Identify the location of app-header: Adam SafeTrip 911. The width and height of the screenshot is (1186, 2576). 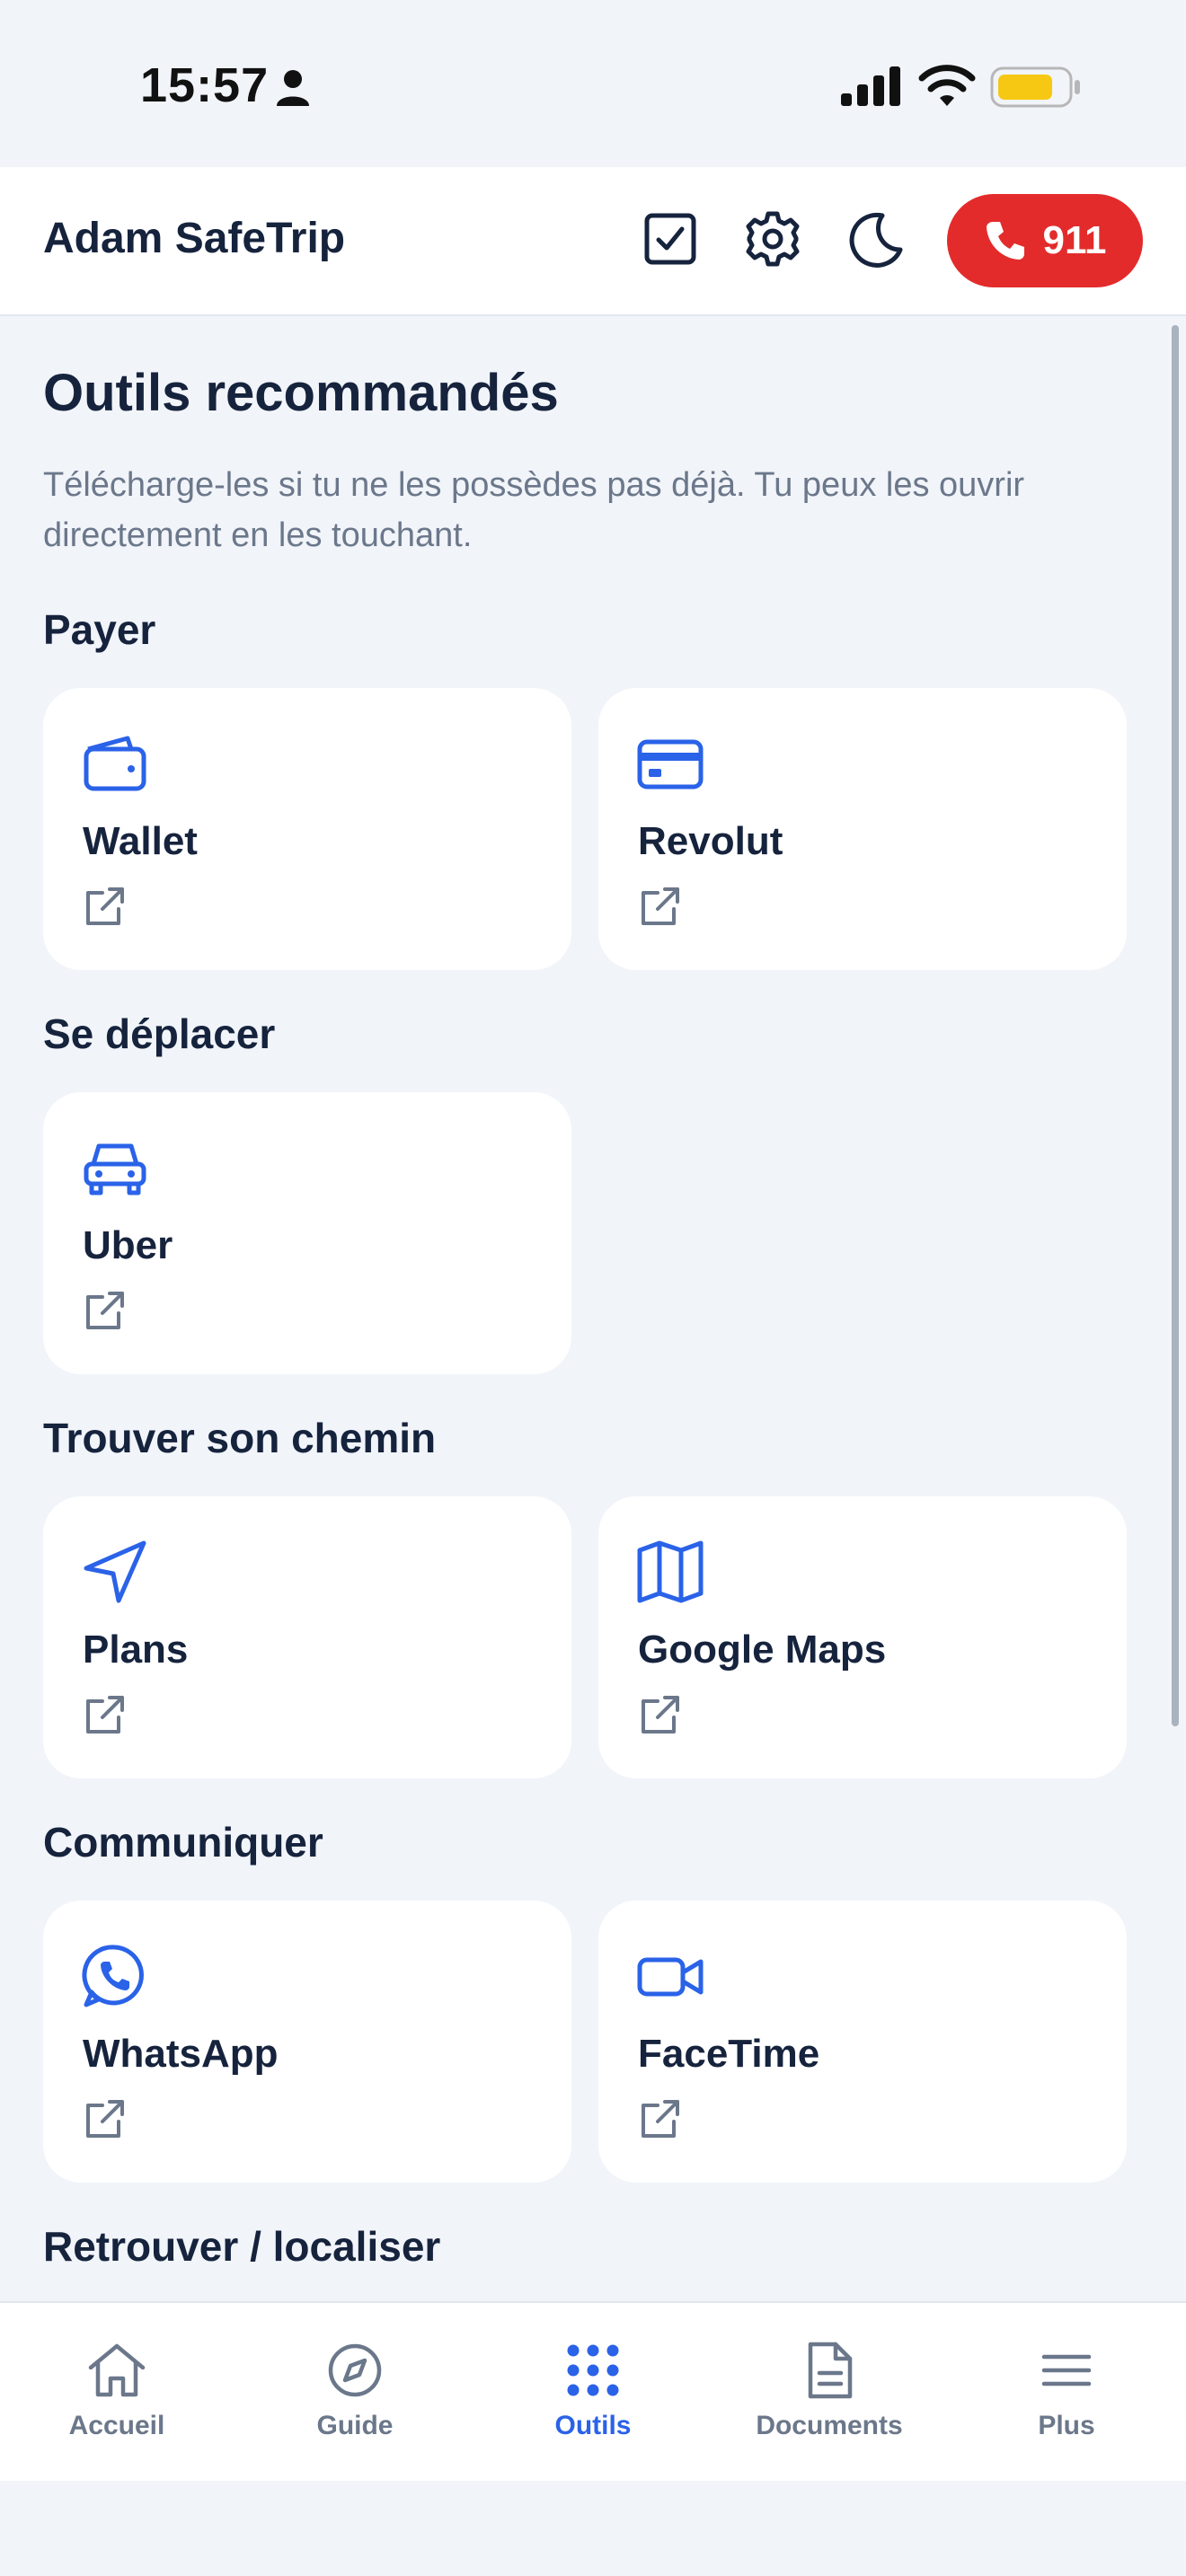
(593, 241).